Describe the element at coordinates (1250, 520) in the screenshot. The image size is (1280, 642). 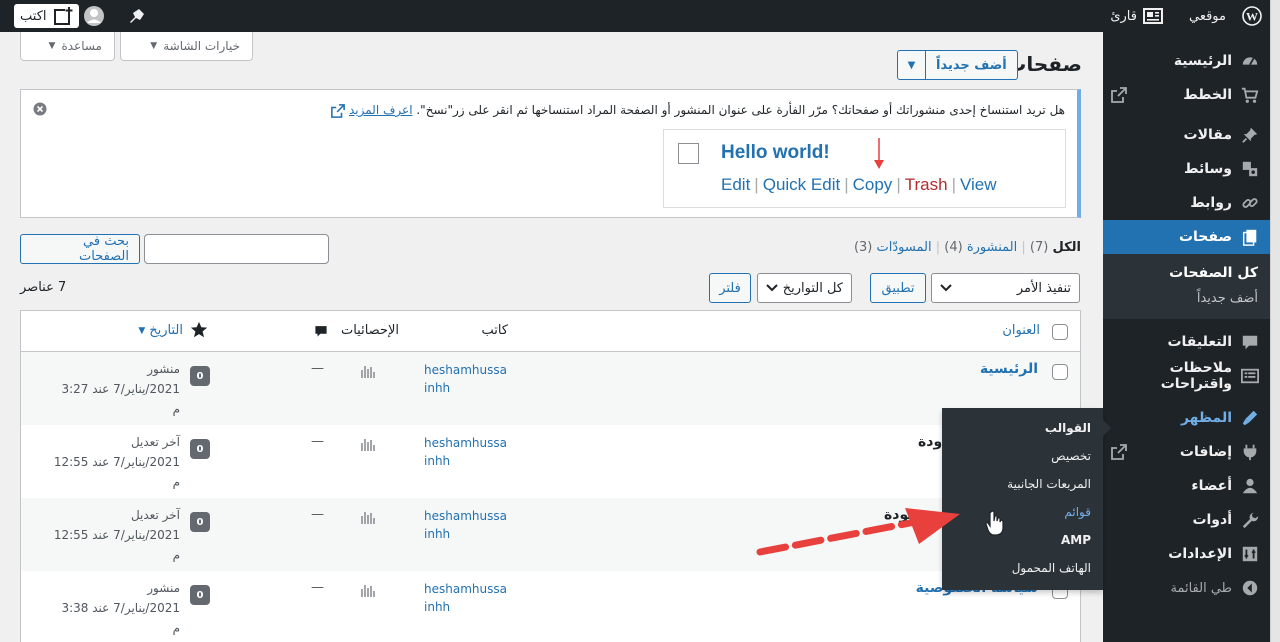
I see `tools-icon` at that location.